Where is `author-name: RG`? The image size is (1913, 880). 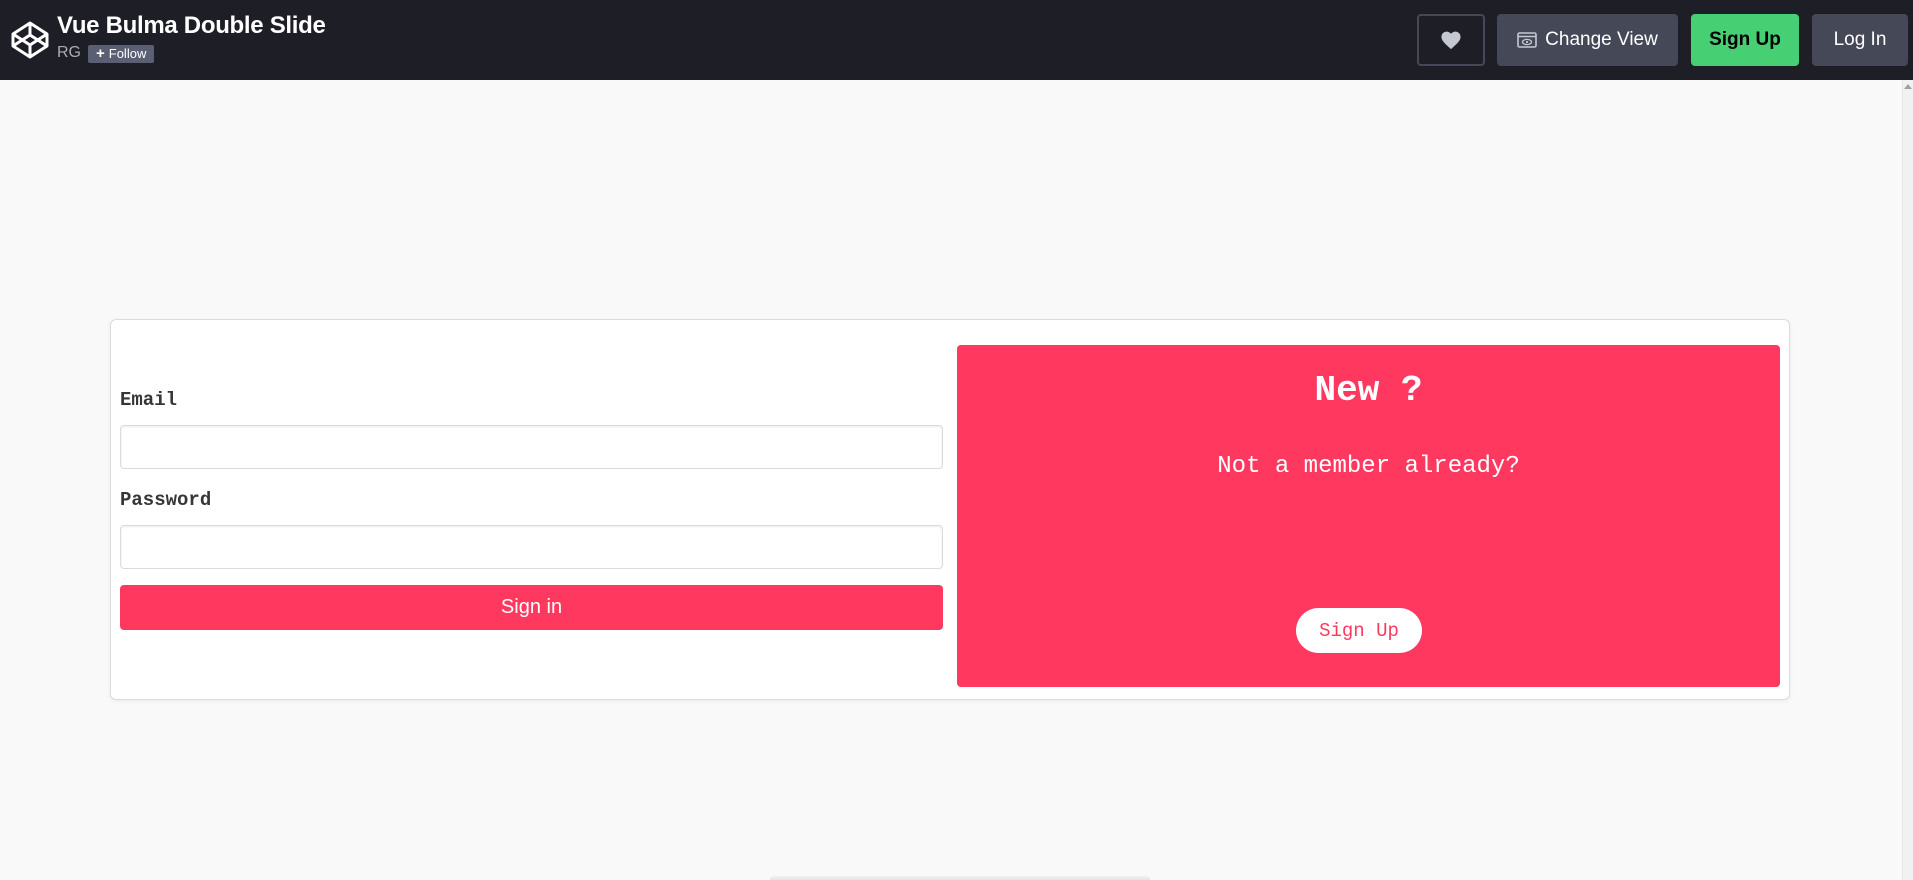 author-name: RG is located at coordinates (69, 53).